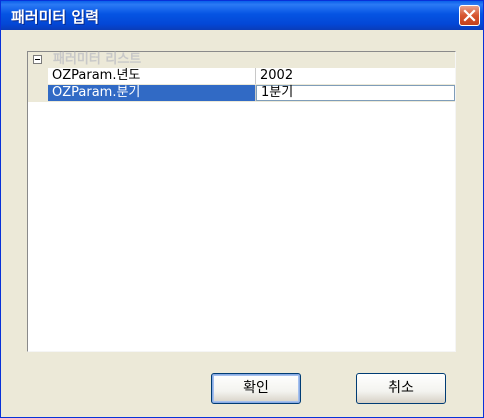 The image size is (484, 418). Describe the element at coordinates (55, 17) in the screenshot. I see `dialog-title: 패러미터 입력` at that location.